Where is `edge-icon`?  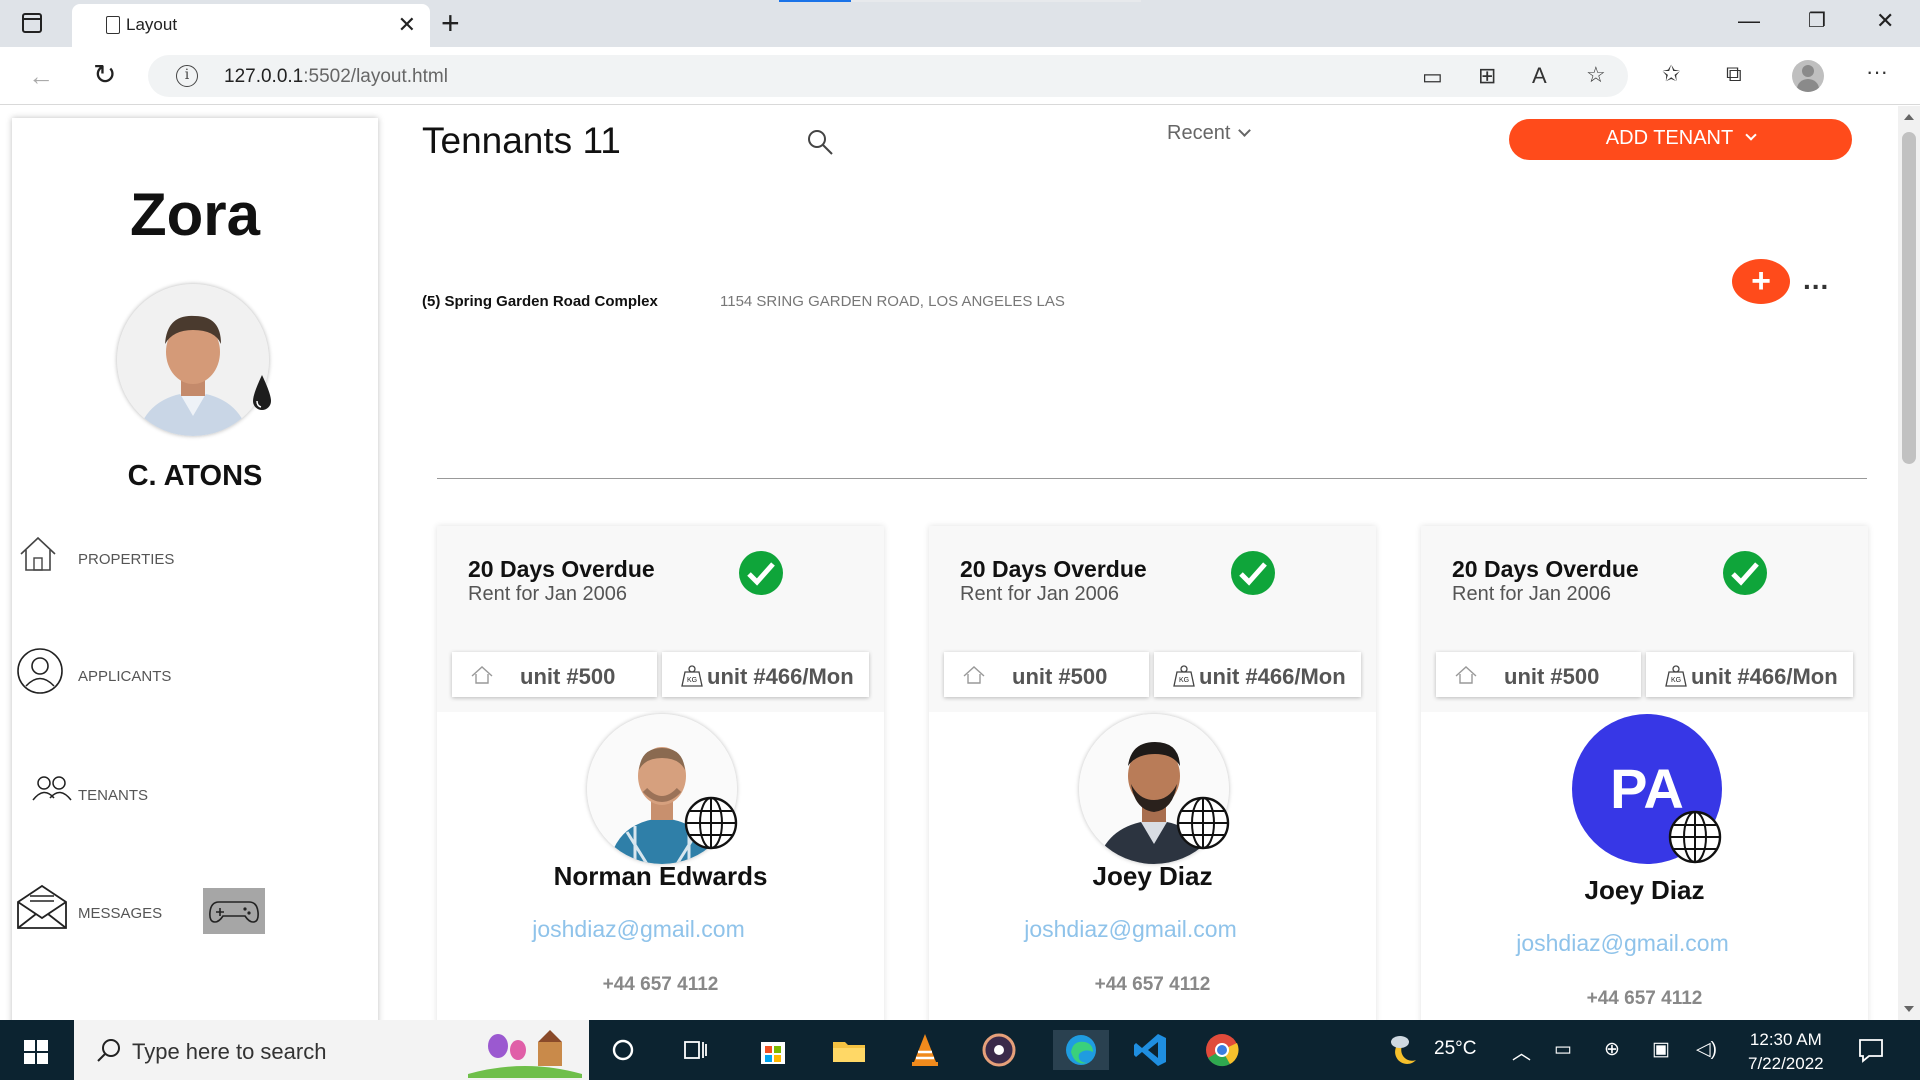 edge-icon is located at coordinates (1081, 1050).